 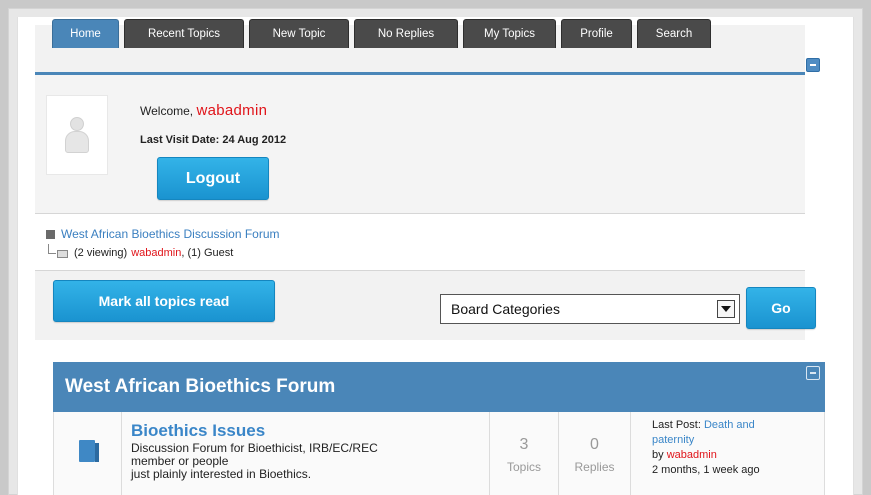 What do you see at coordinates (594, 467) in the screenshot?
I see `replies-label: Replies` at bounding box center [594, 467].